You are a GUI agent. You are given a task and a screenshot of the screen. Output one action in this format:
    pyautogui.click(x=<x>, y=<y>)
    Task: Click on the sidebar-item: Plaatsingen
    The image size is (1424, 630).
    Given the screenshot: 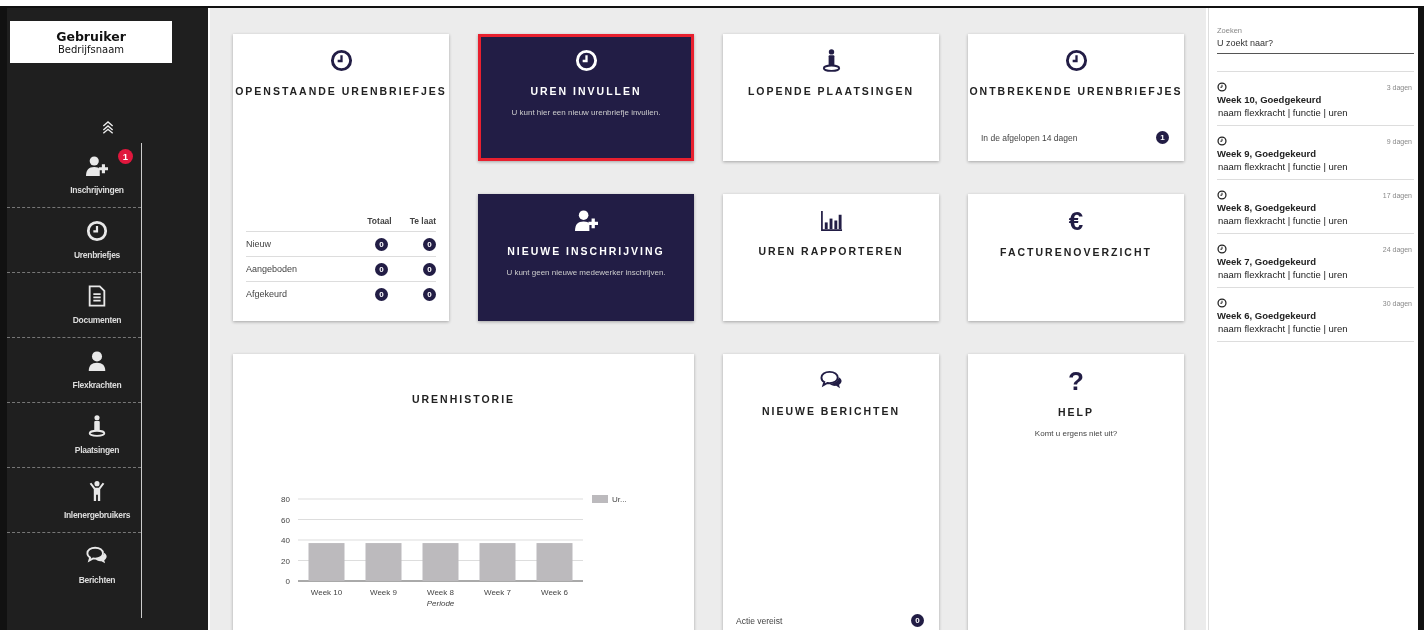 What is the action you would take?
    pyautogui.click(x=74, y=435)
    